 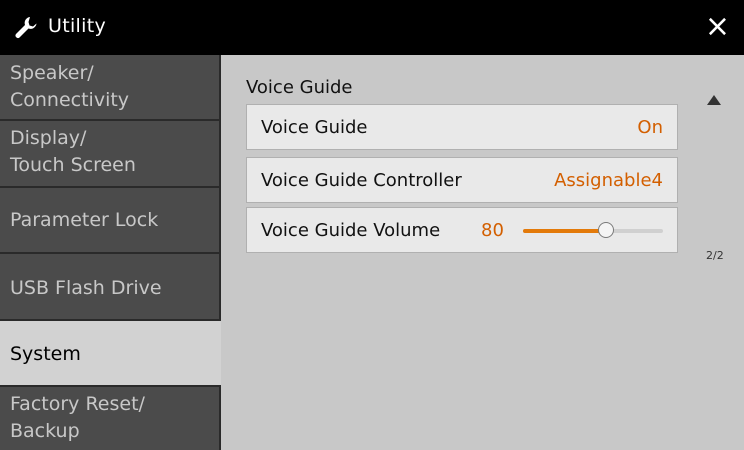 I want to click on sidebar-item-label: Factory Reset/ Backup, so click(x=77, y=417).